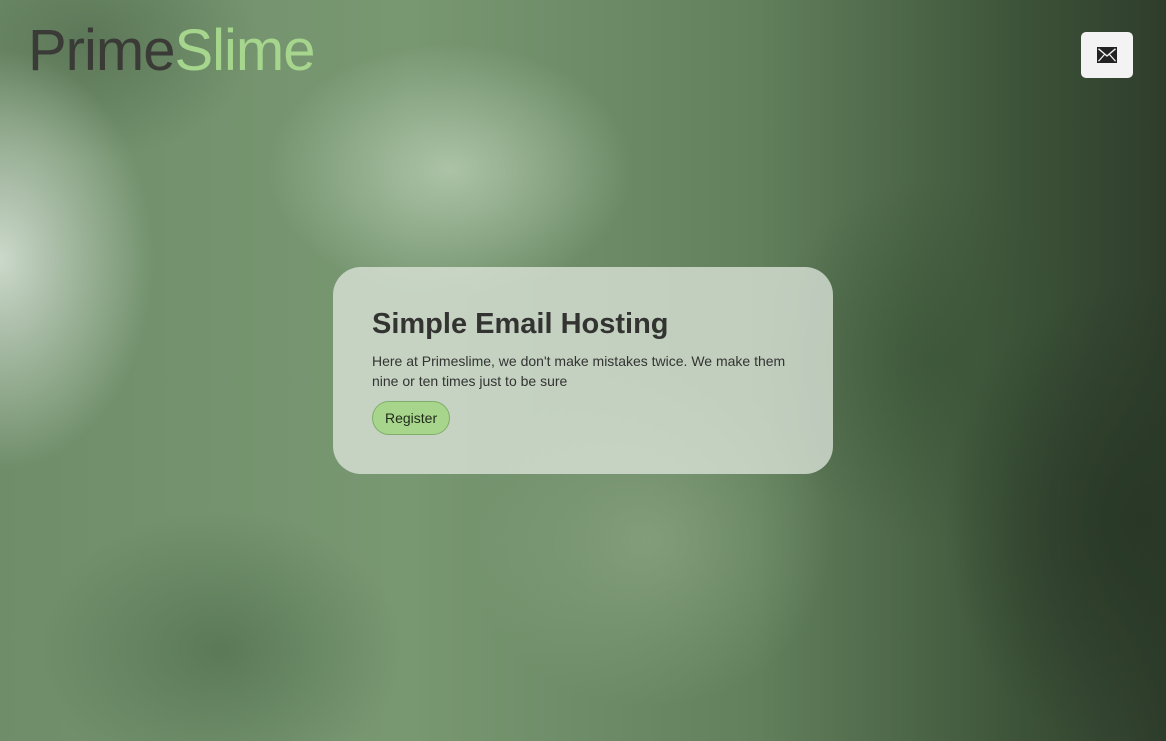 The image size is (1166, 741). I want to click on mail-button, so click(1107, 55).